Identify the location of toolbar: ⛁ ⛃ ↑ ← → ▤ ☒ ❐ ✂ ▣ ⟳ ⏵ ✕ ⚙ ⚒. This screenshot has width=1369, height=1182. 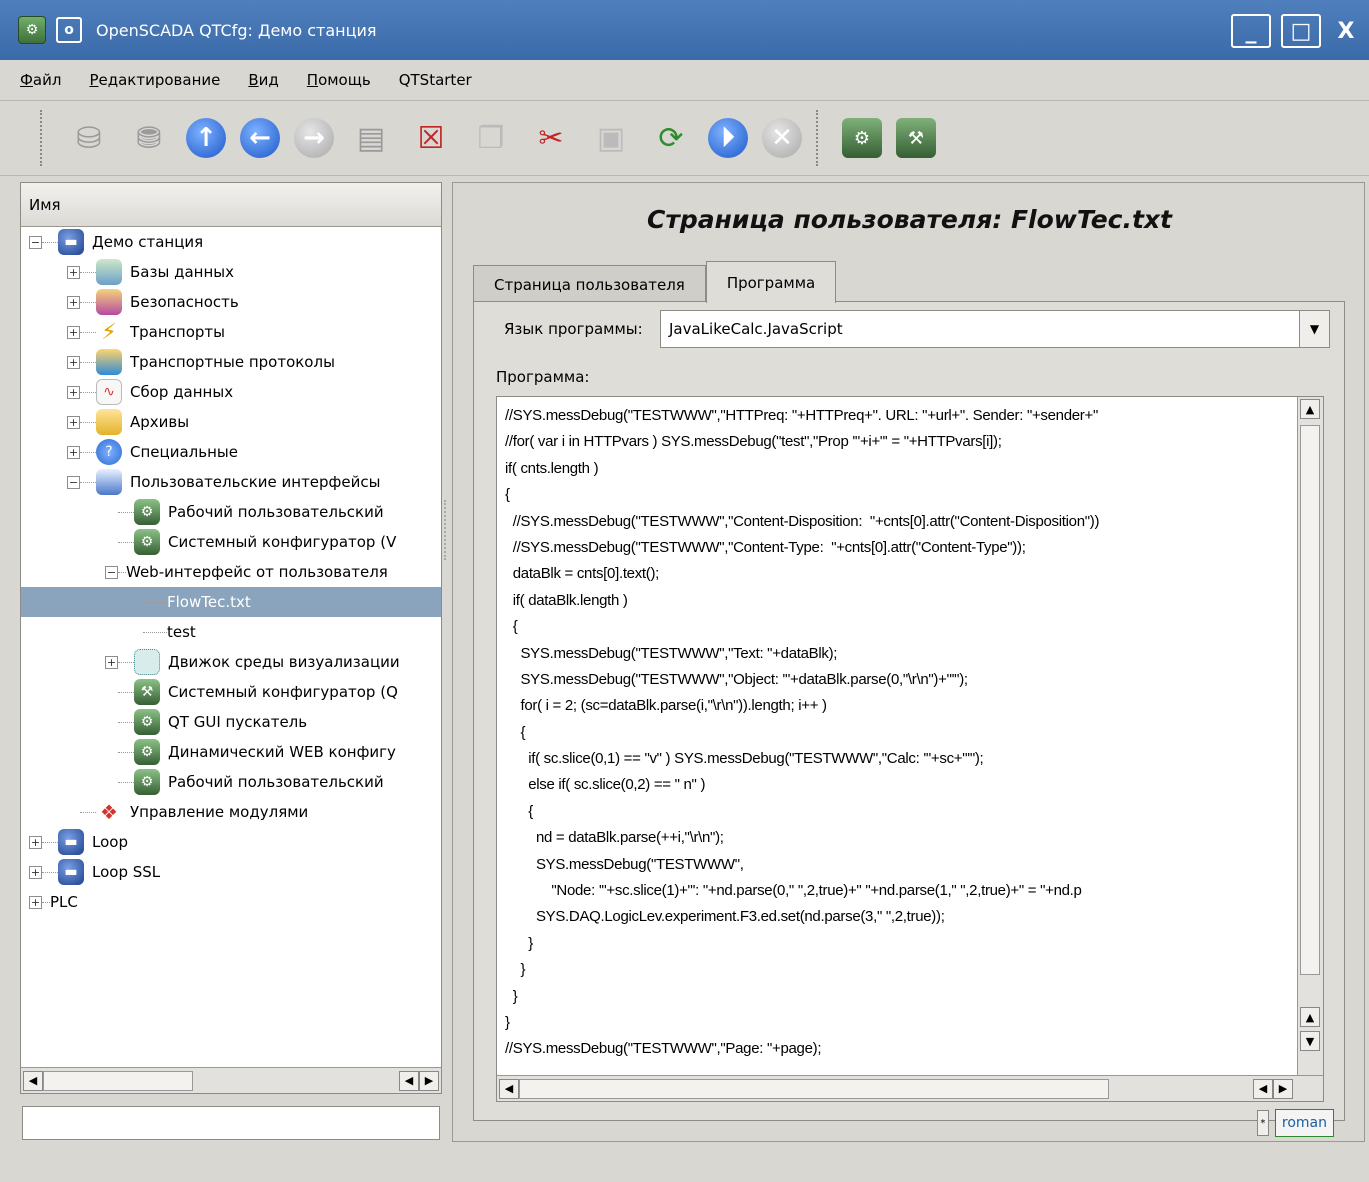
(684, 138).